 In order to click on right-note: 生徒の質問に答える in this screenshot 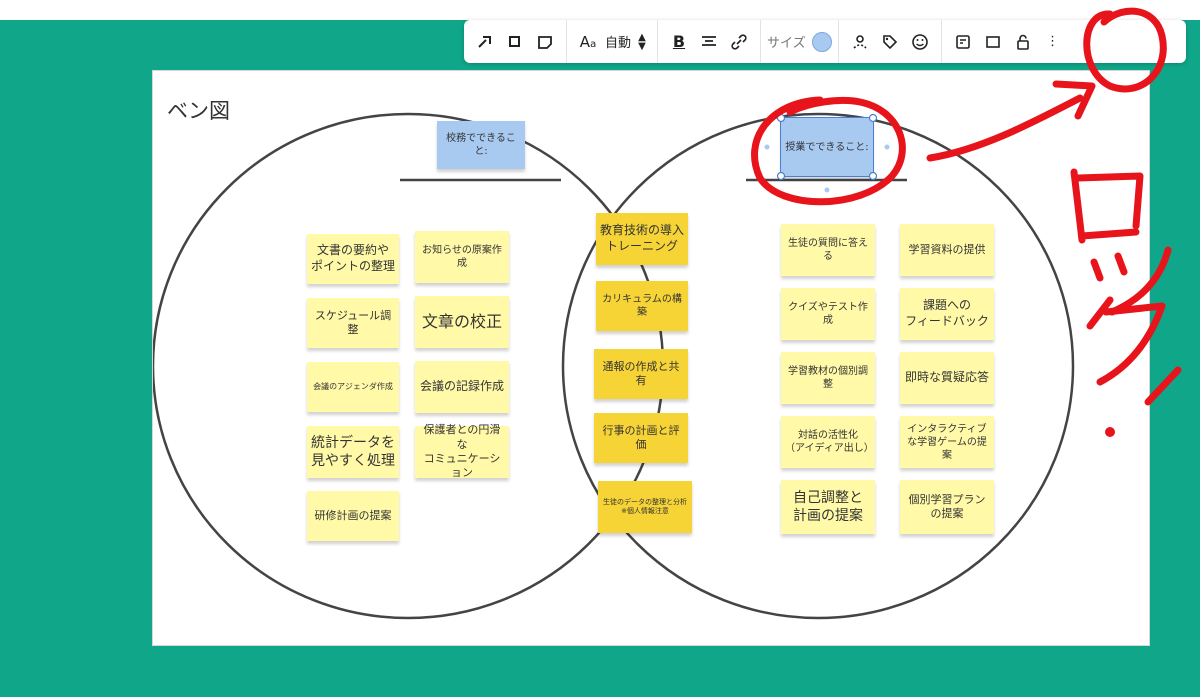, I will do `click(828, 250)`.